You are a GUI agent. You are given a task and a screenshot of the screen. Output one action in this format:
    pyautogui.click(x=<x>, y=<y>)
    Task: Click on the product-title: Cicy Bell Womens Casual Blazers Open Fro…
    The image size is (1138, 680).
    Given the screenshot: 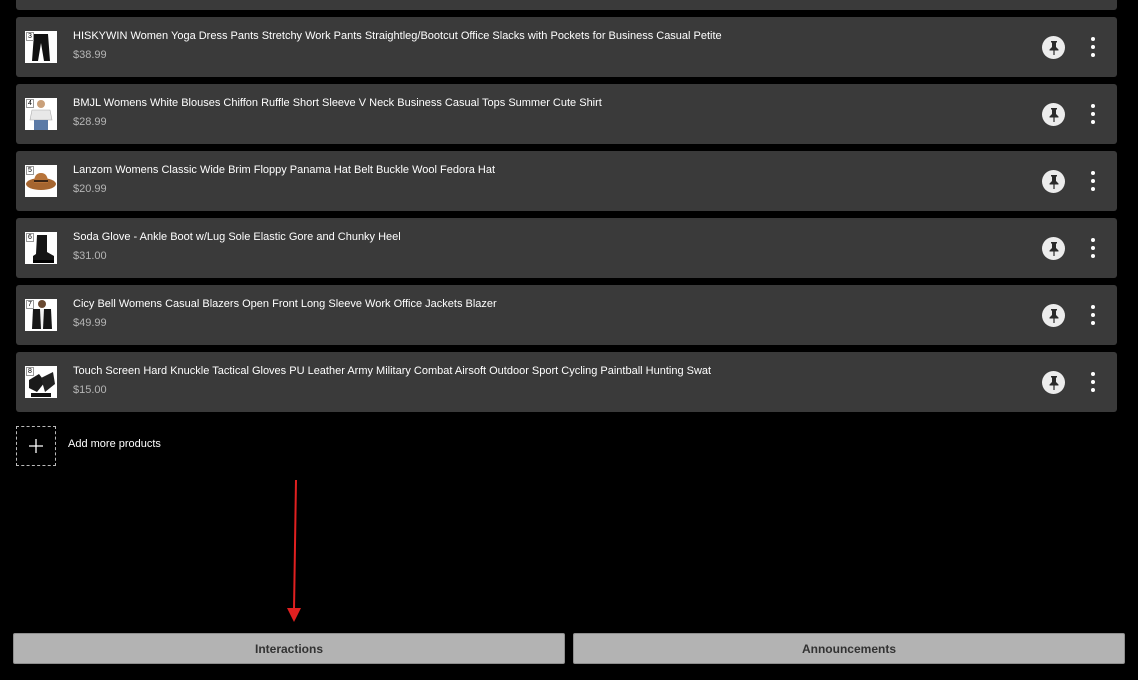 What is the action you would take?
    pyautogui.click(x=285, y=304)
    